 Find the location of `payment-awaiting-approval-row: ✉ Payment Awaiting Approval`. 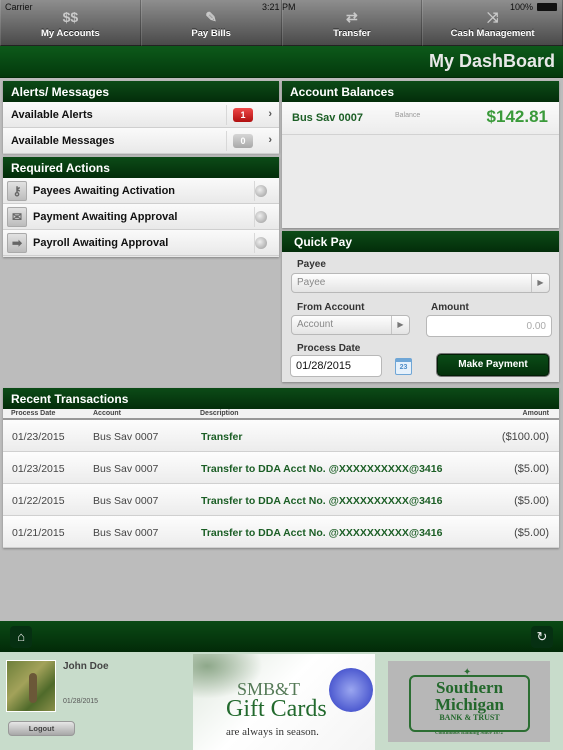

payment-awaiting-approval-row: ✉ Payment Awaiting Approval is located at coordinates (141, 217).